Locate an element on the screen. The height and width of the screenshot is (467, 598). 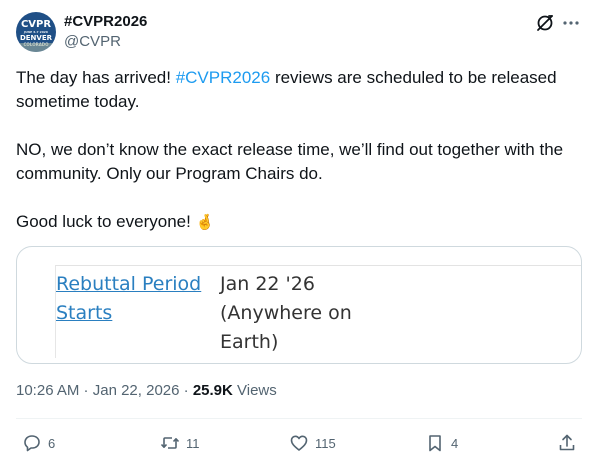
reply-button: 6 is located at coordinates (38, 443).